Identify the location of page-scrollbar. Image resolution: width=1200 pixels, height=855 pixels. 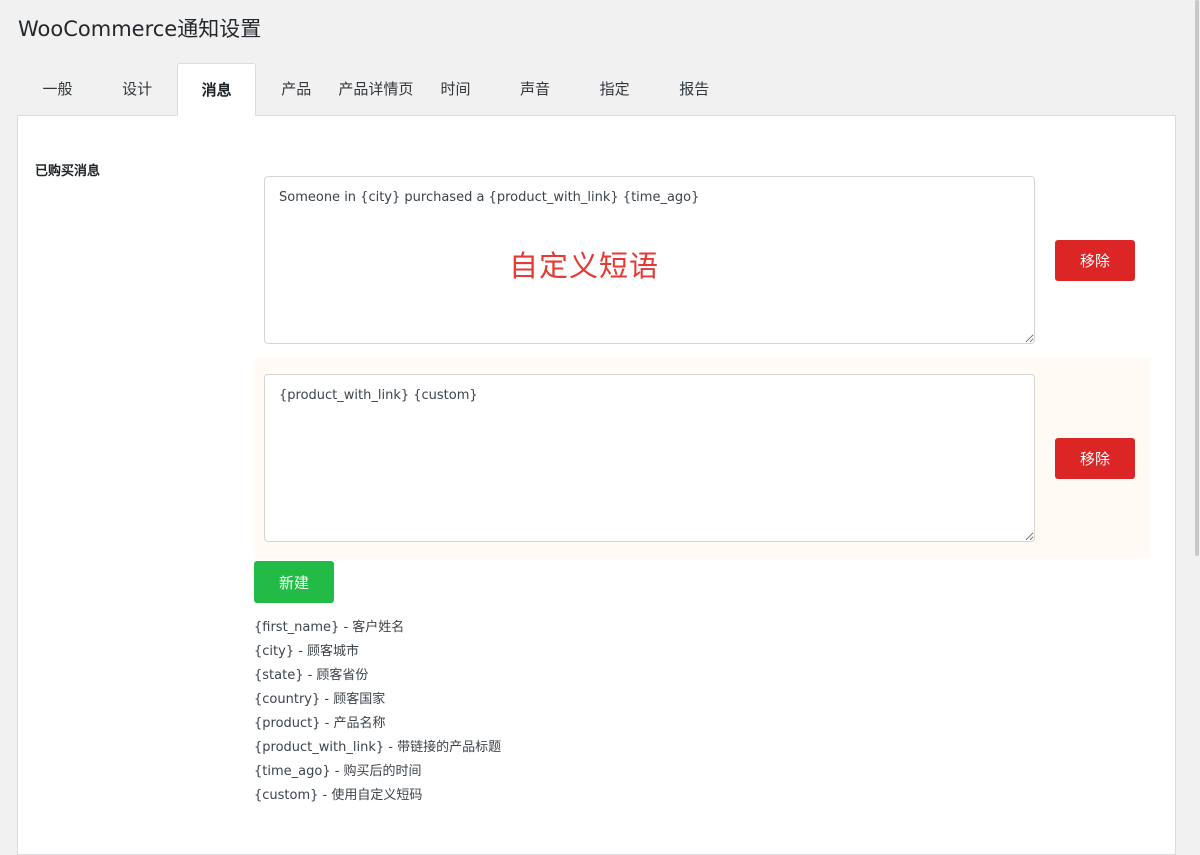
(1196, 418).